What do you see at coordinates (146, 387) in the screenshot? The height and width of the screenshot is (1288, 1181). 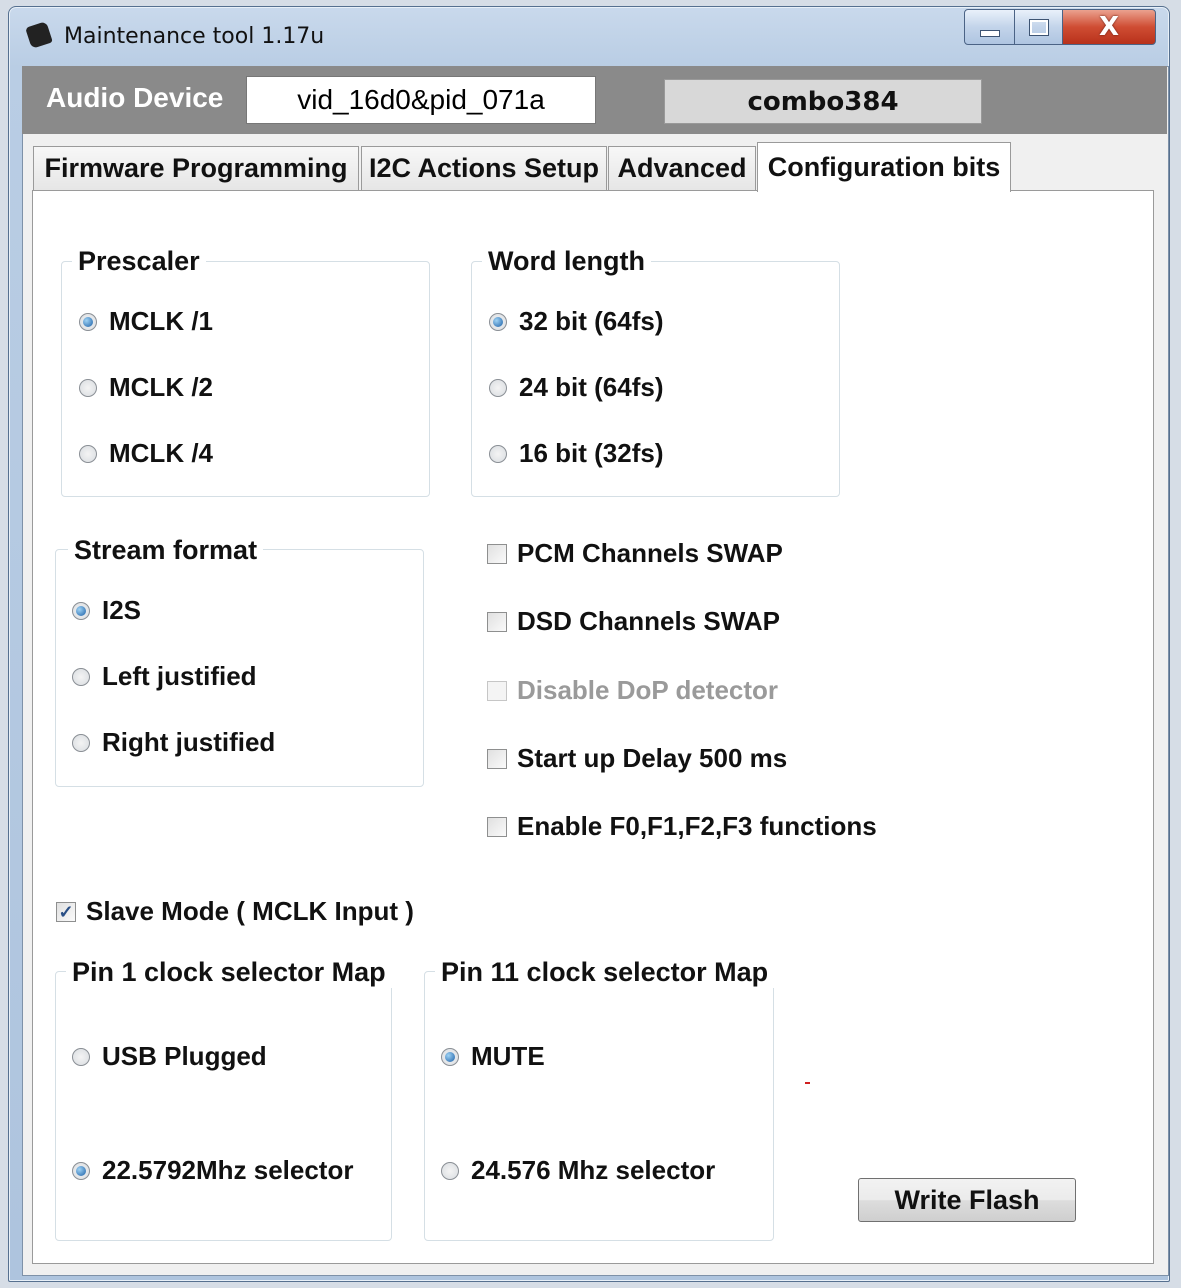 I see `prescaler-option-mclk-2: MCLK /2` at bounding box center [146, 387].